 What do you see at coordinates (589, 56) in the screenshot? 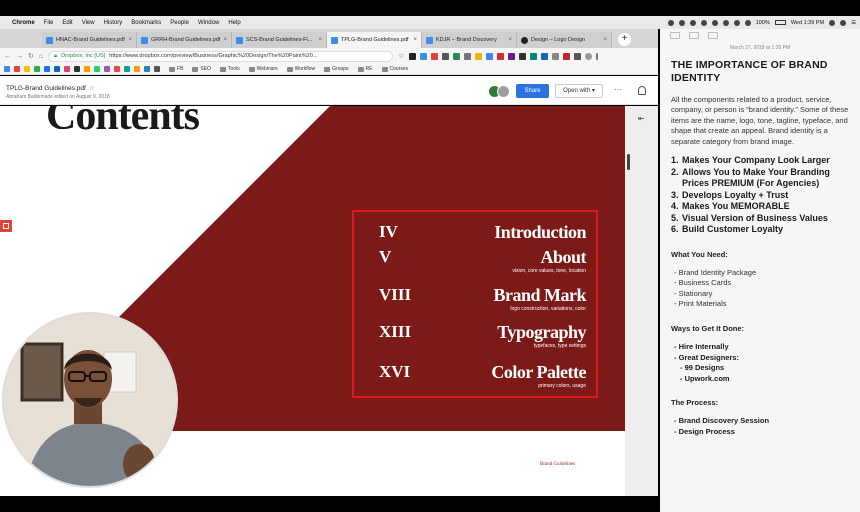
I see `profile-avatar` at bounding box center [589, 56].